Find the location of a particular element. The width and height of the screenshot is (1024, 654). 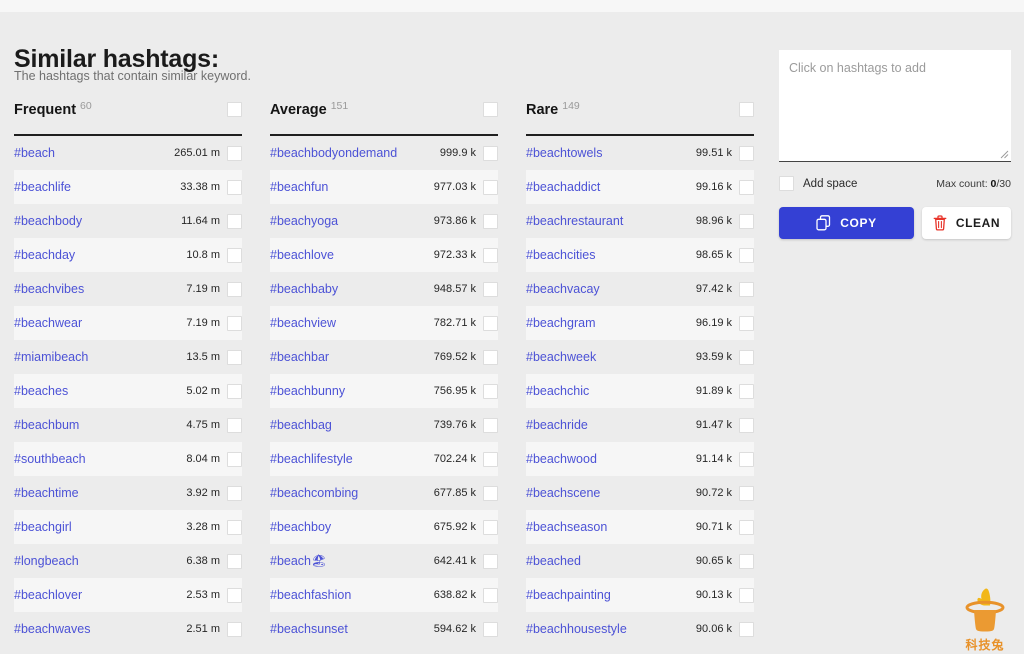

hashtag-row: #beachcombing 677.85 k is located at coordinates (384, 493).